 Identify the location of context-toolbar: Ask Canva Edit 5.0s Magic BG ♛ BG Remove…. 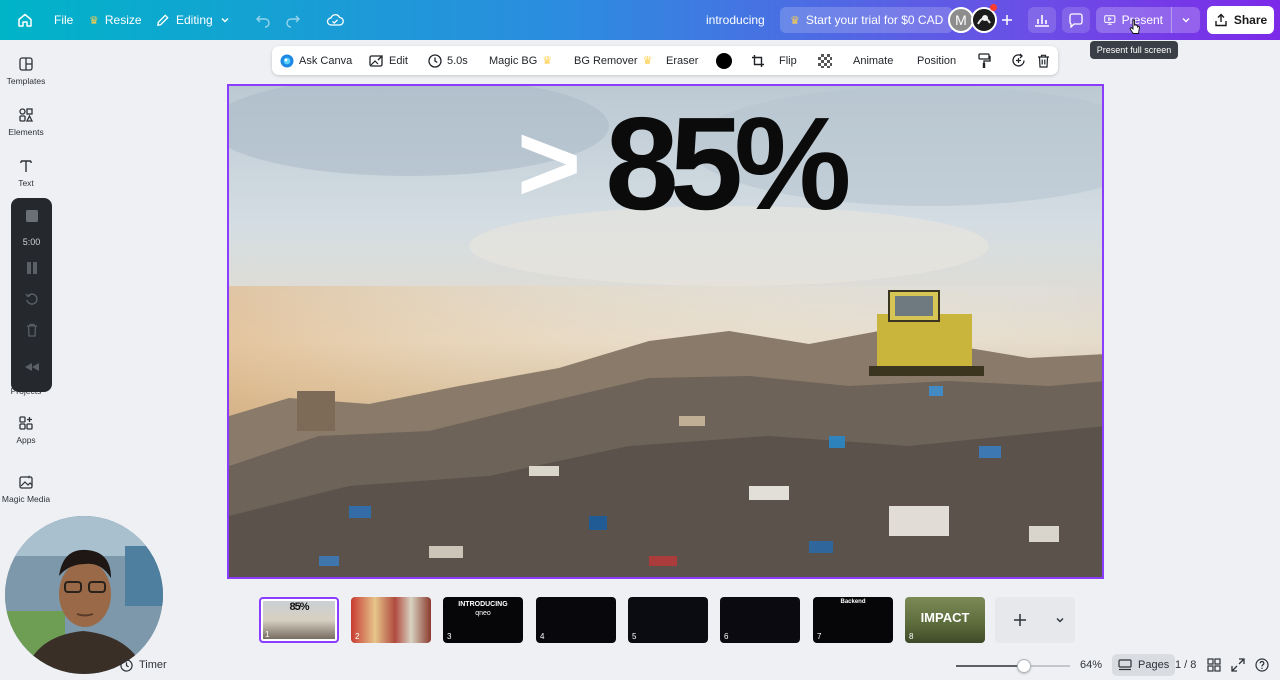
(665, 60).